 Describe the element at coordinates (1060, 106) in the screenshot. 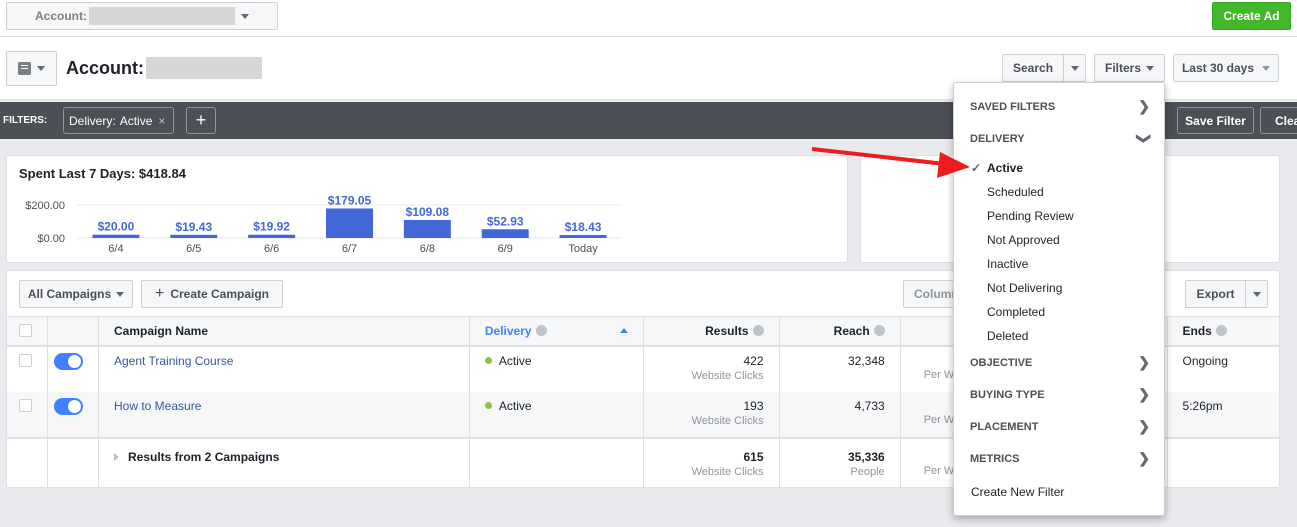

I see `menu-section-saved-filters: SAVED FILTERS ❯` at that location.